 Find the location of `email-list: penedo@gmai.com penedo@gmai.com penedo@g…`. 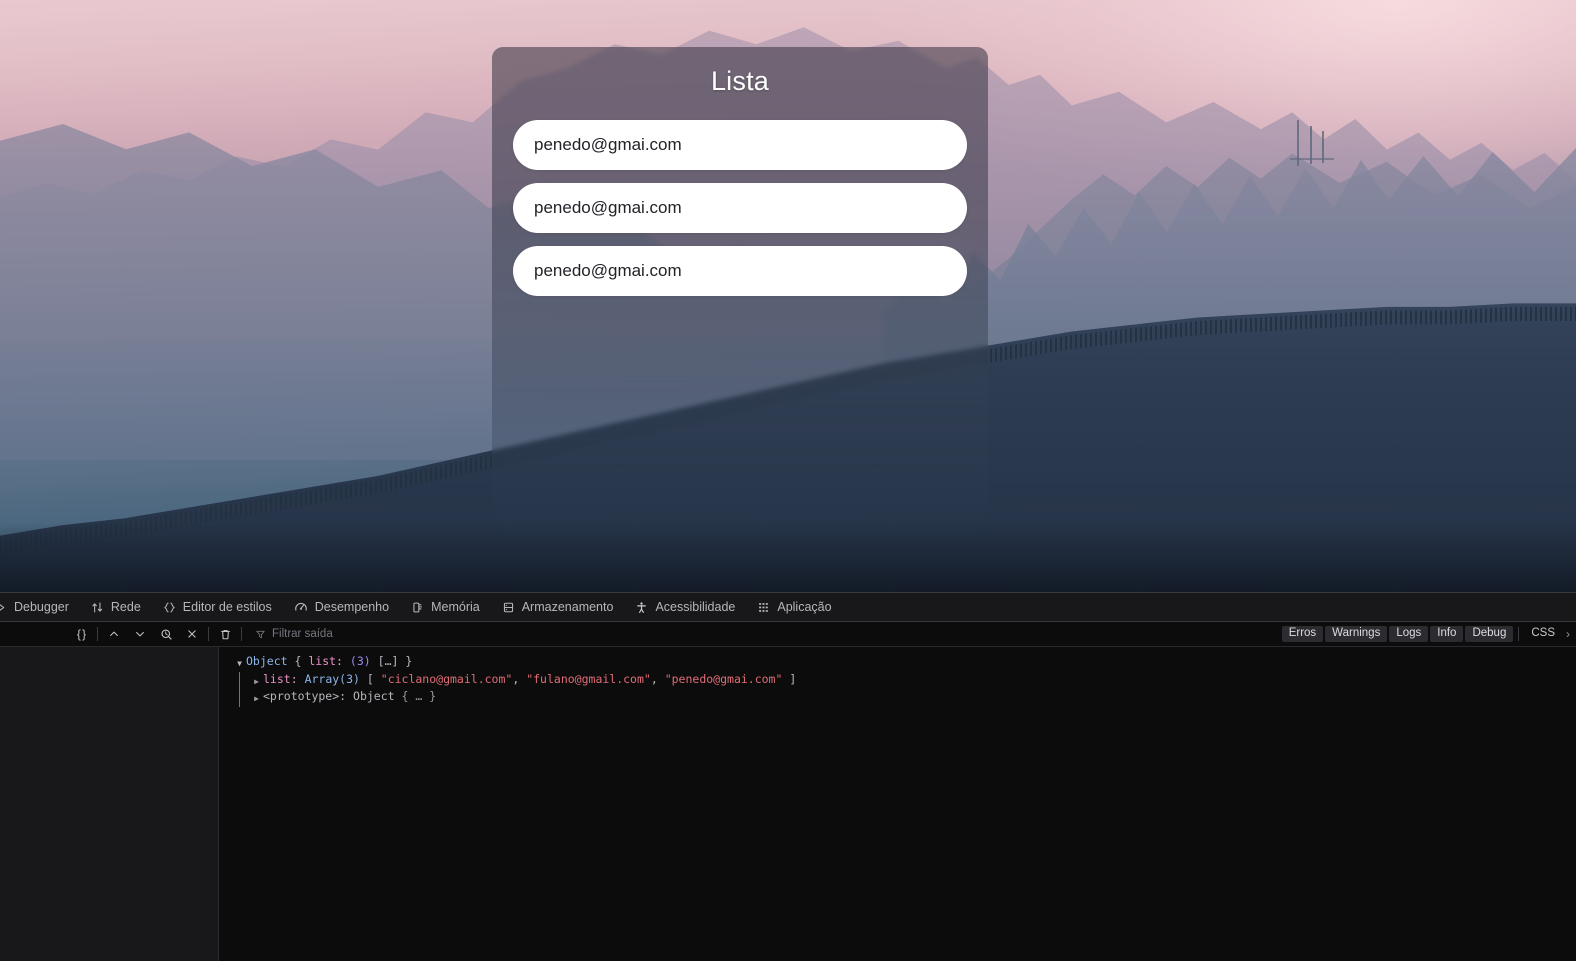

email-list: penedo@gmai.com penedo@gmai.com penedo@g… is located at coordinates (740, 208).